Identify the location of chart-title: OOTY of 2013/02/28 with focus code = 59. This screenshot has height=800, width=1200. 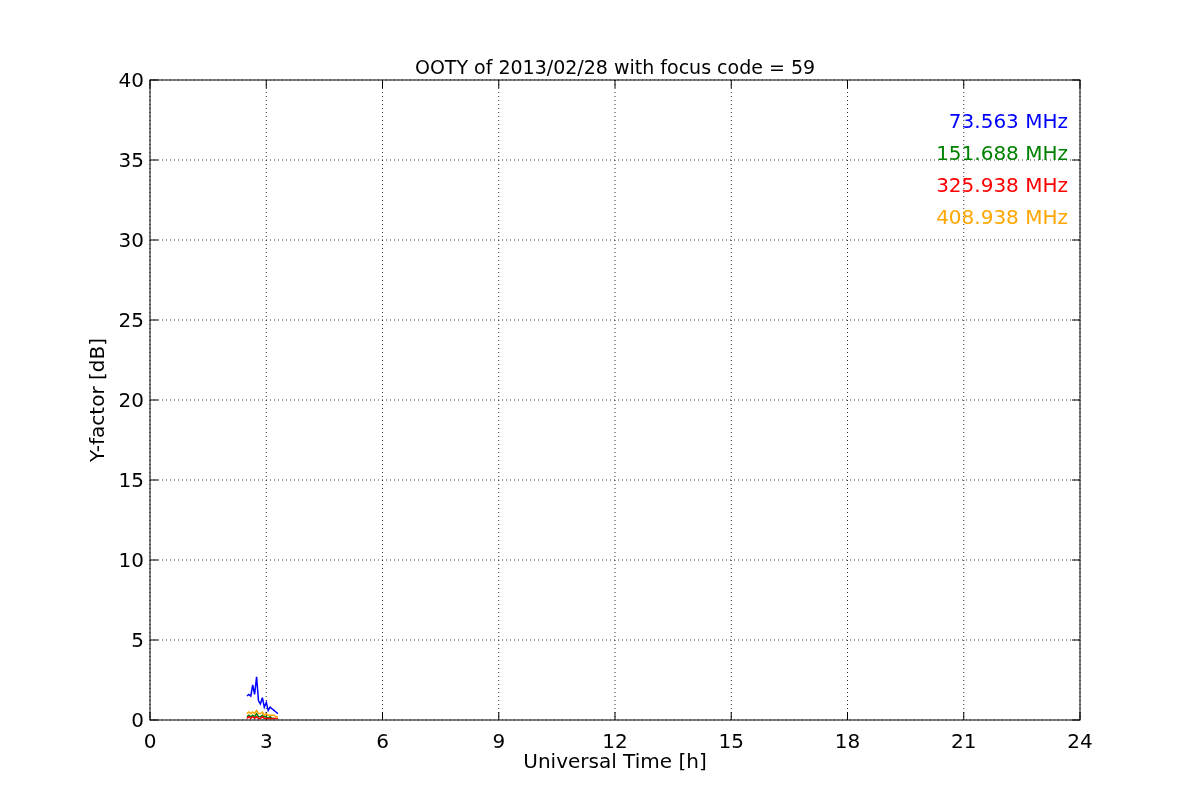
(615, 67).